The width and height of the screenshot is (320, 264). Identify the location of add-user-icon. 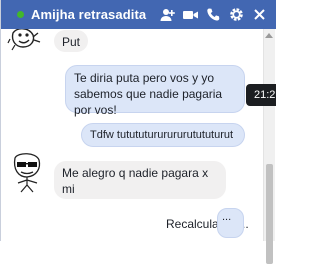
(167, 14).